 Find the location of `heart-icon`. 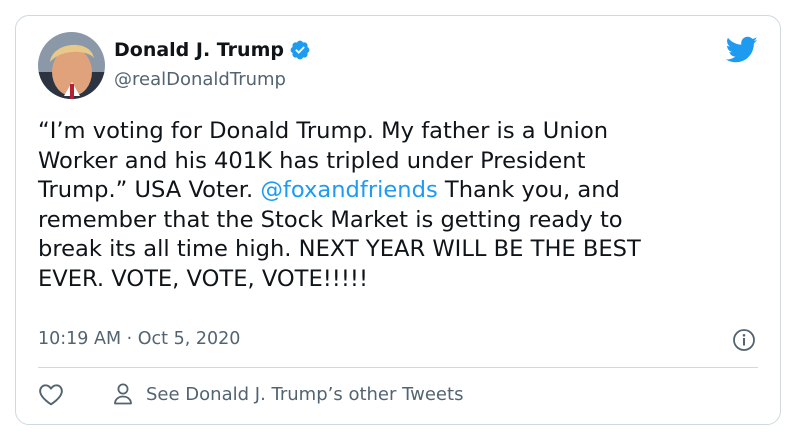

heart-icon is located at coordinates (51, 394).